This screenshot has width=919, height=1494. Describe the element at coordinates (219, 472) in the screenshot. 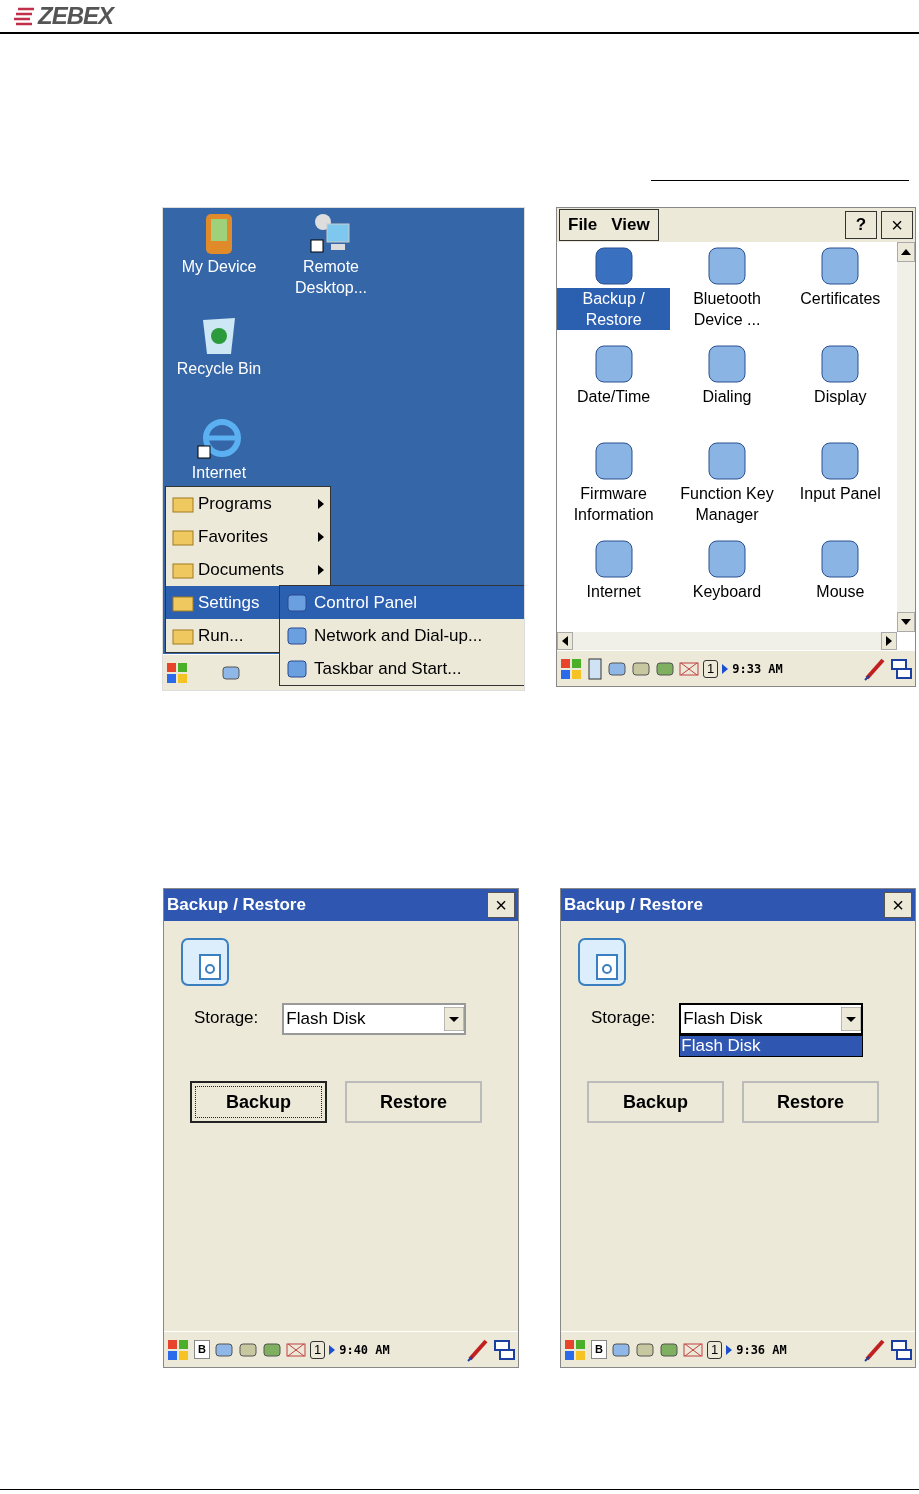

I see `desktop-icon-label: Internet` at that location.